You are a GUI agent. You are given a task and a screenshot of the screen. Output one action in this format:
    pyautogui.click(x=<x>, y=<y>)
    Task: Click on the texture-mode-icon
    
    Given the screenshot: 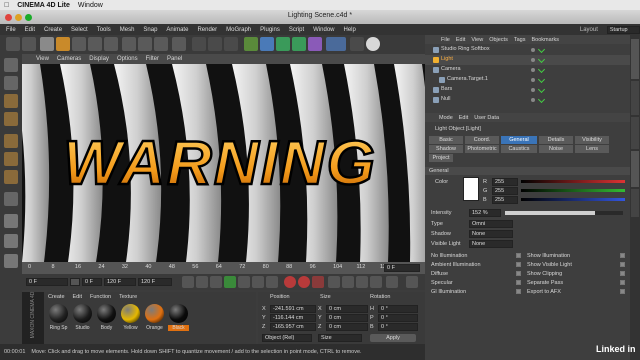 What is the action you would take?
    pyautogui.click(x=11, y=101)
    